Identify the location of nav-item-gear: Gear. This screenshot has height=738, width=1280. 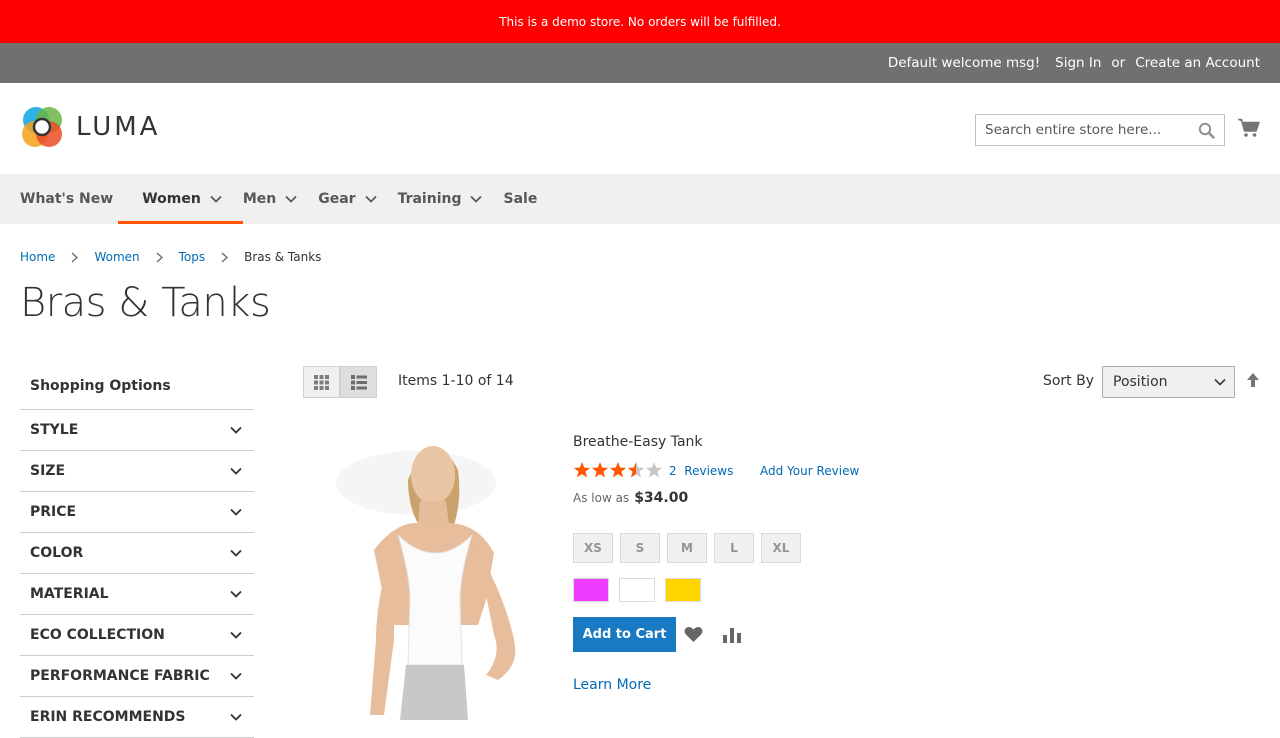
(357, 199).